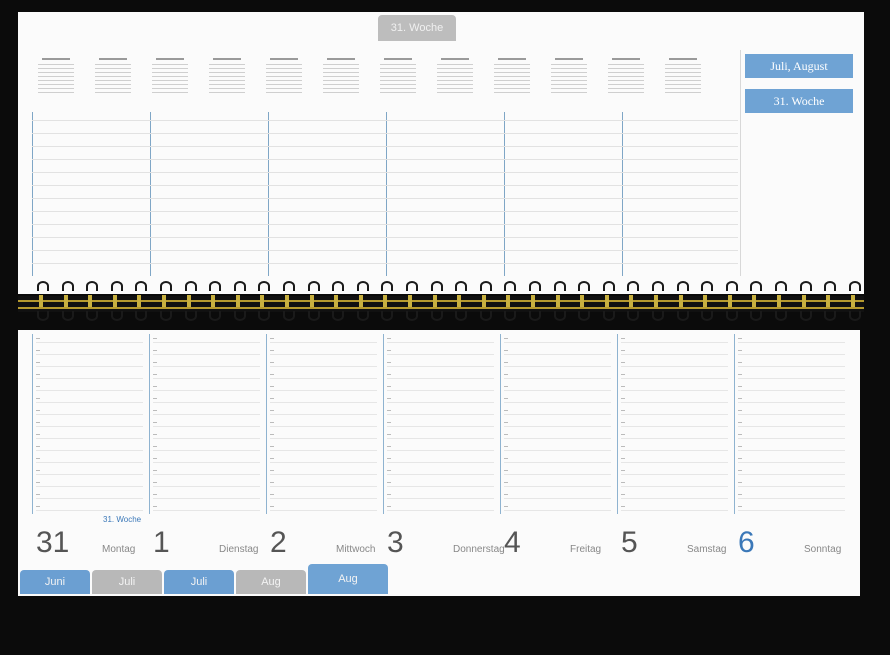  What do you see at coordinates (799, 101) in the screenshot?
I see `week-badge: 31. Woche` at bounding box center [799, 101].